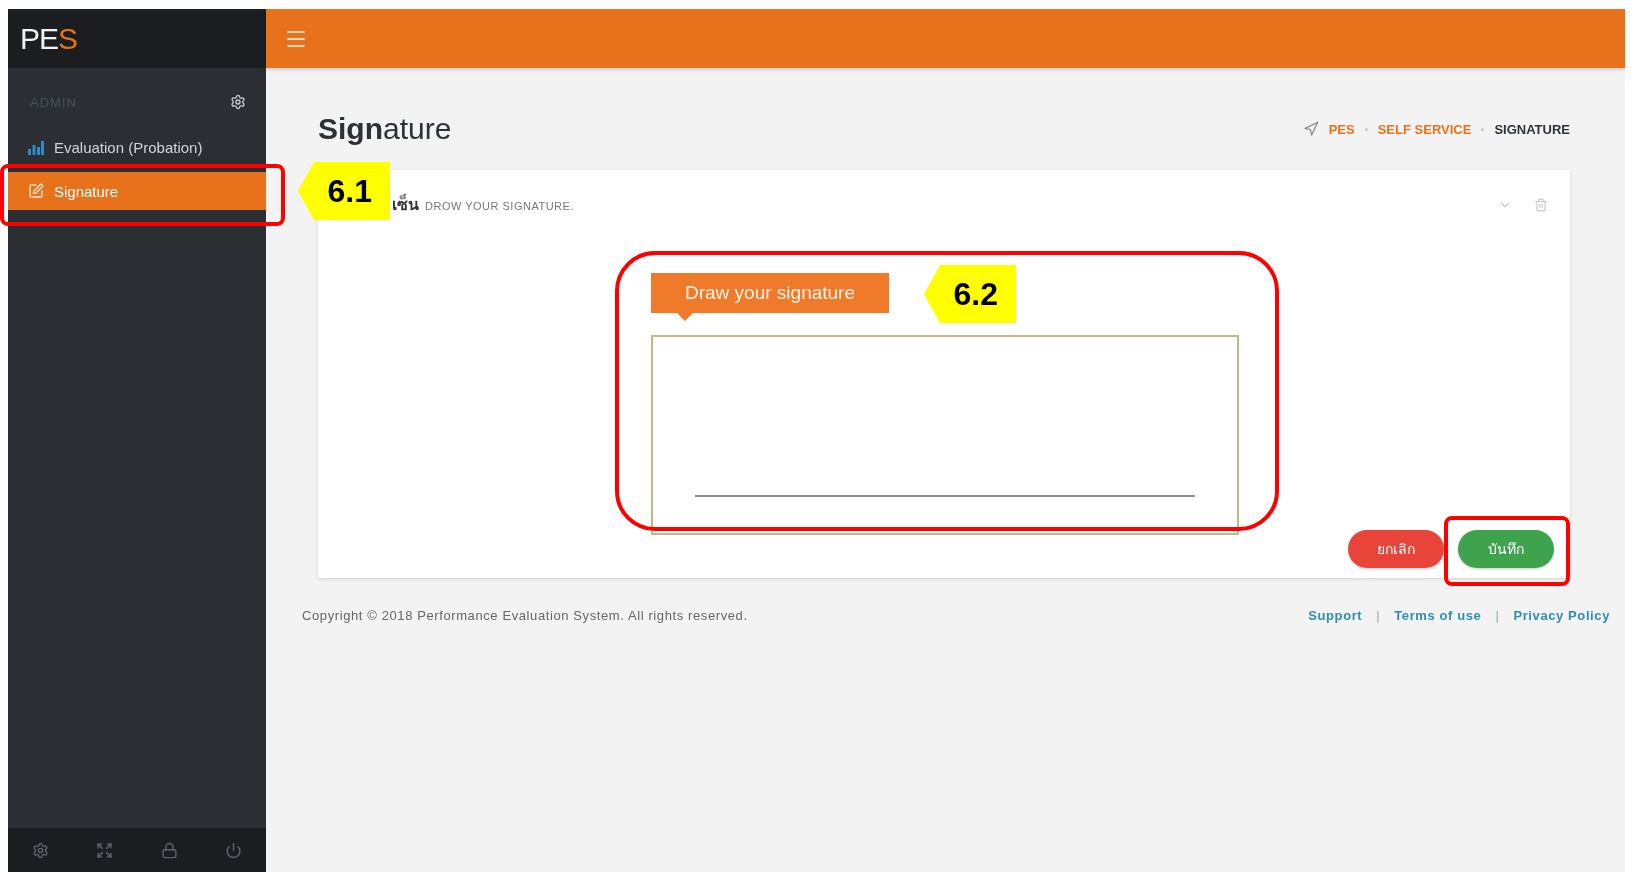 Image resolution: width=1636 pixels, height=872 pixels. Describe the element at coordinates (128, 147) in the screenshot. I see `sidebar-item-label: Evaluation (Probation)` at that location.